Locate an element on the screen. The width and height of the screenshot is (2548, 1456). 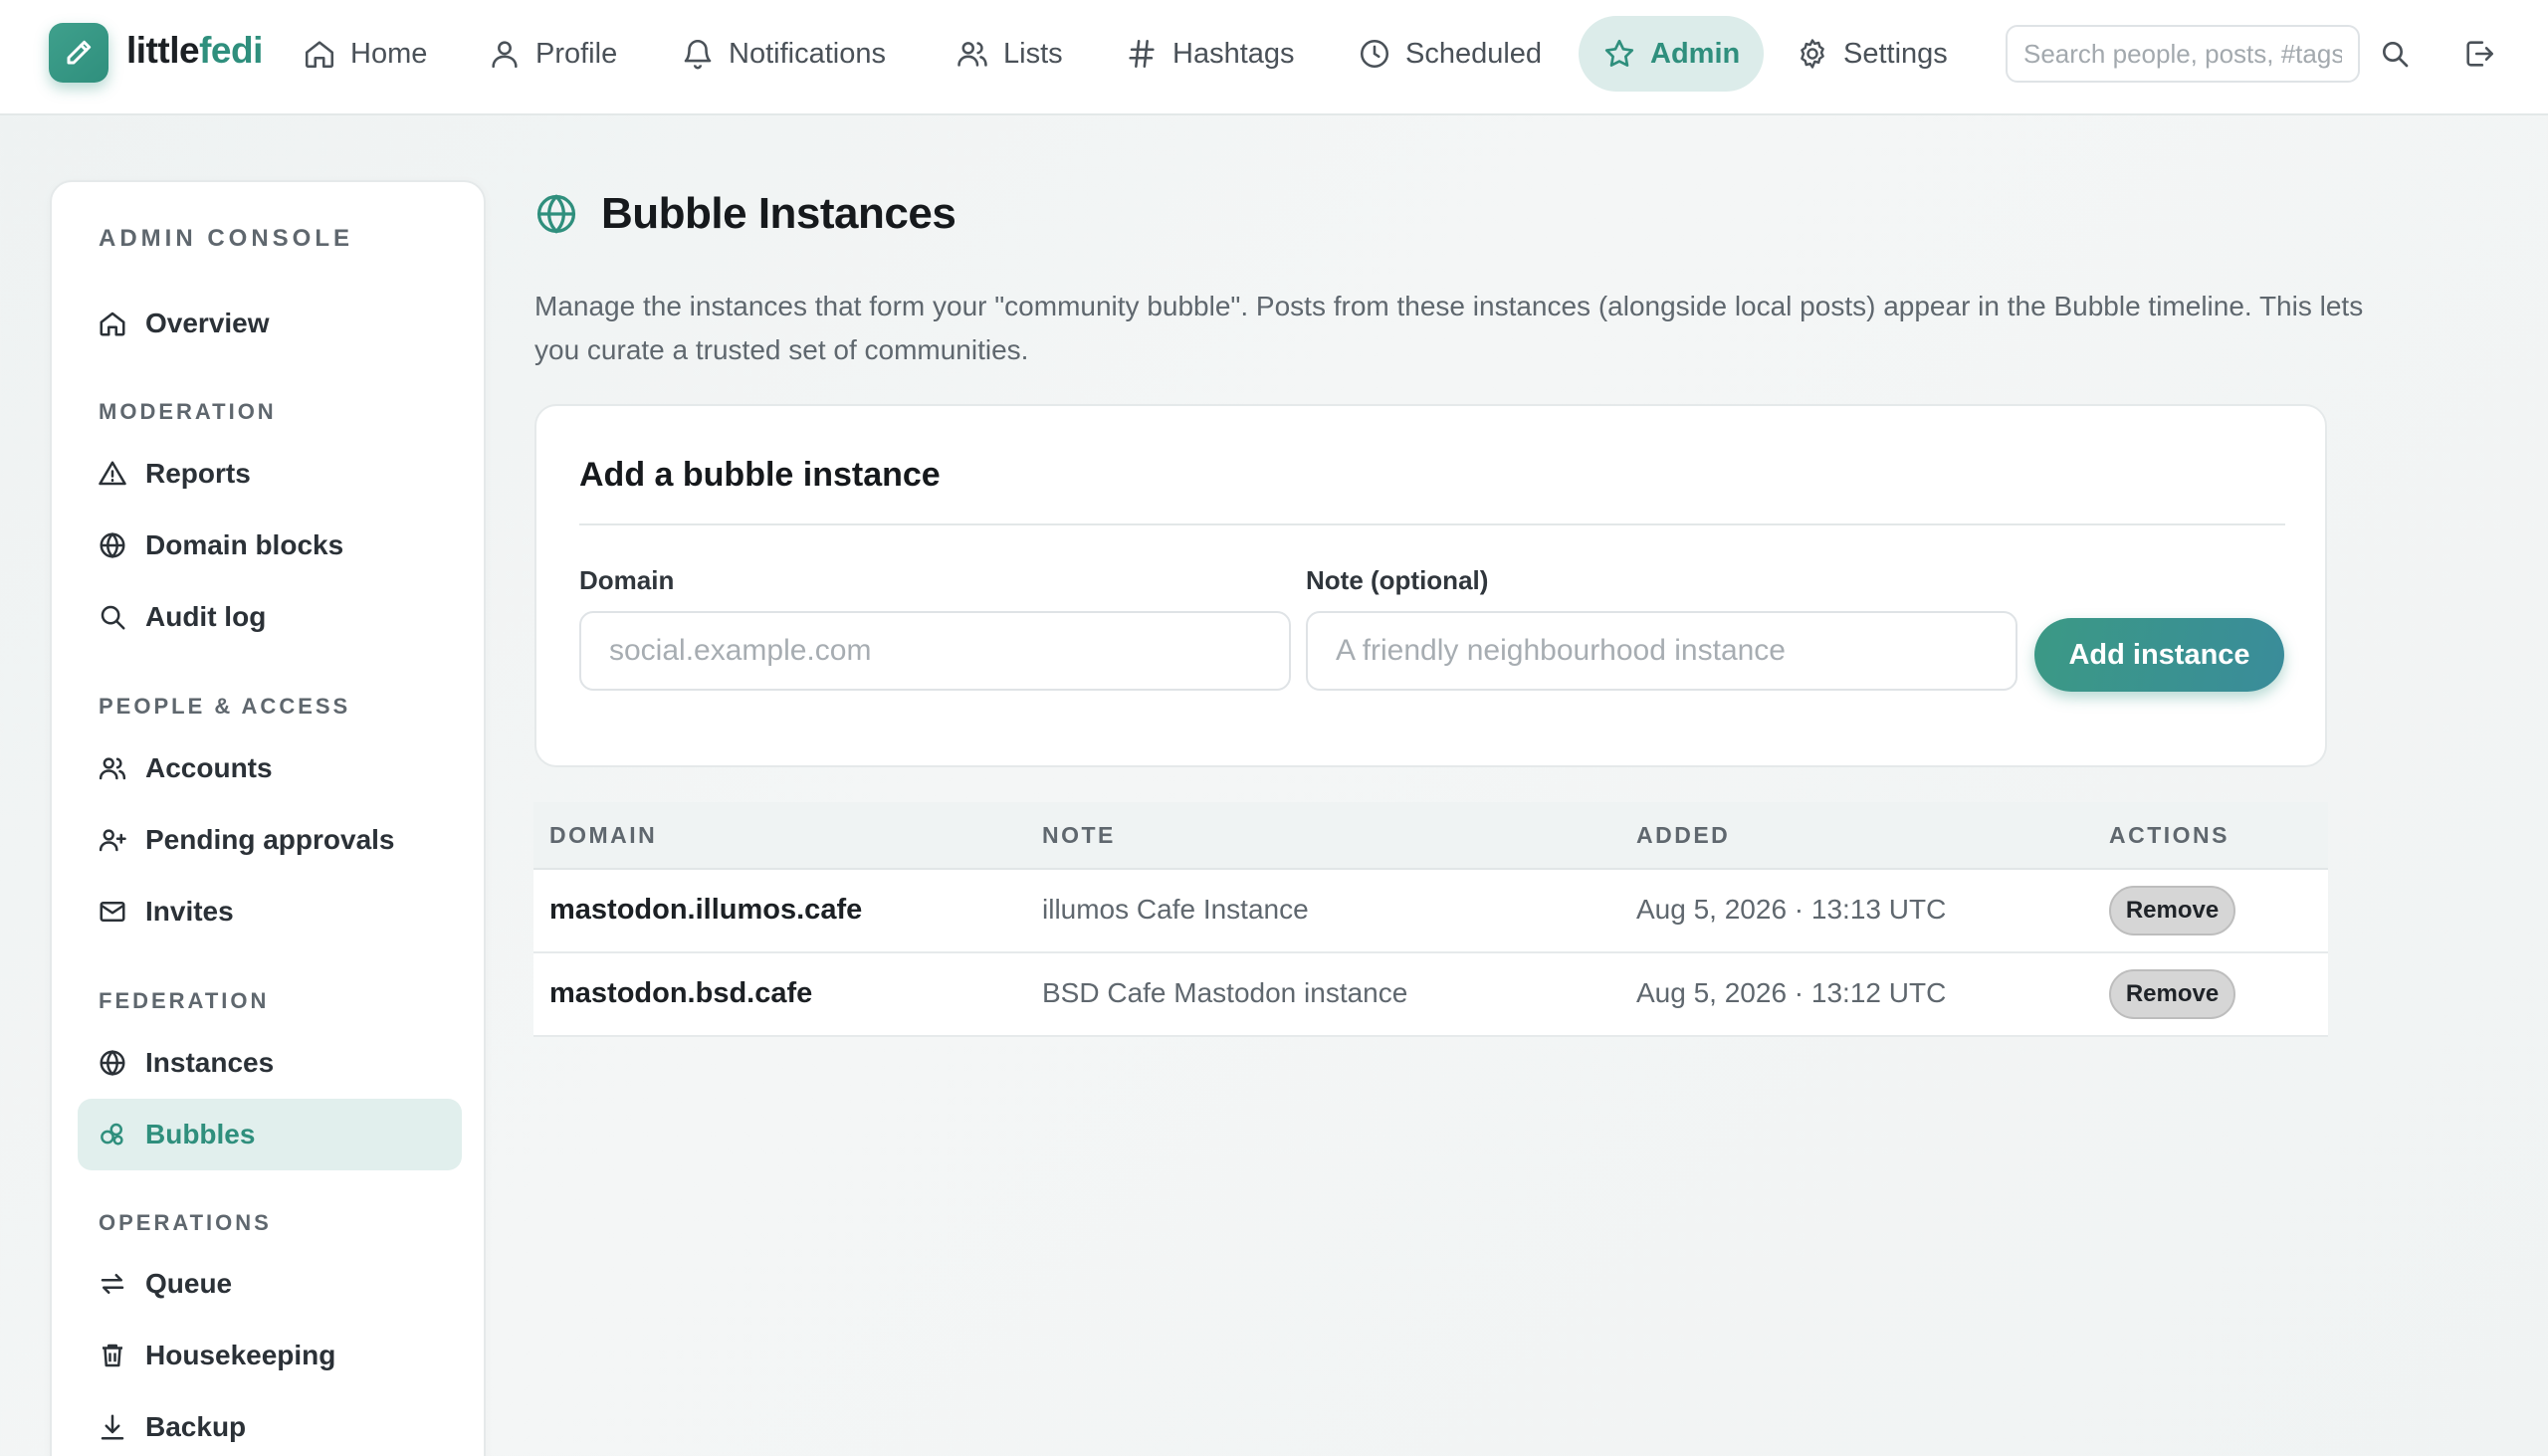
column-header-note: NOTE is located at coordinates (1079, 835).